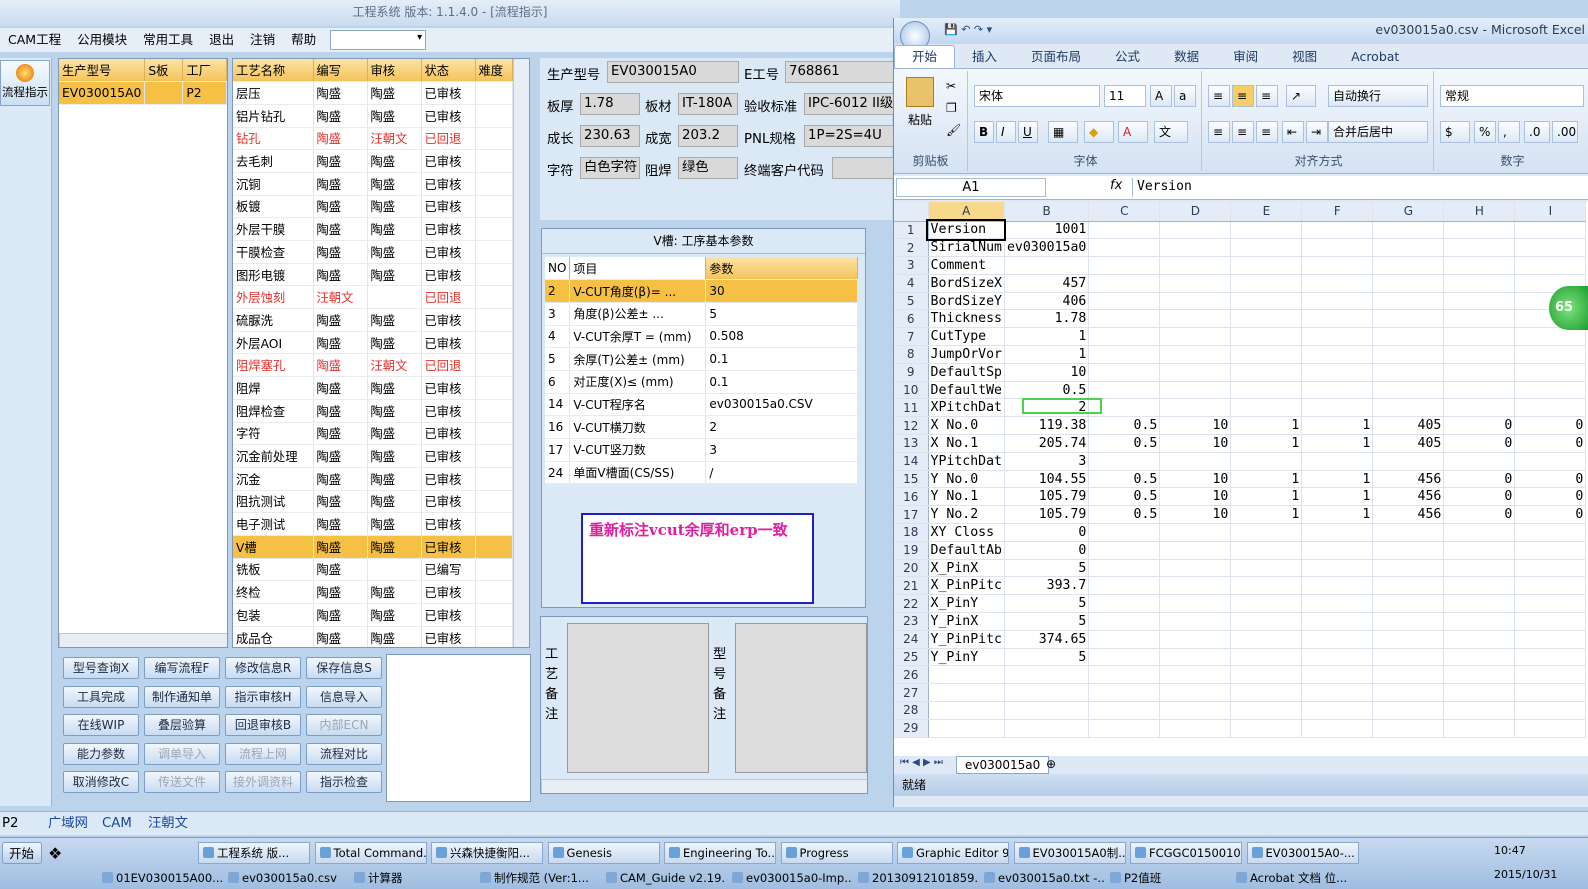 Image resolution: width=1588 pixels, height=889 pixels. I want to click on action-button-10: 回退审核B, so click(263, 725).